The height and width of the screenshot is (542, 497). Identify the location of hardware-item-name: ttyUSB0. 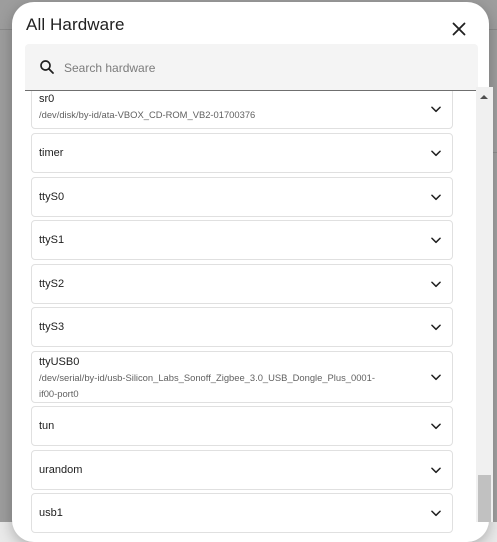
(59, 362).